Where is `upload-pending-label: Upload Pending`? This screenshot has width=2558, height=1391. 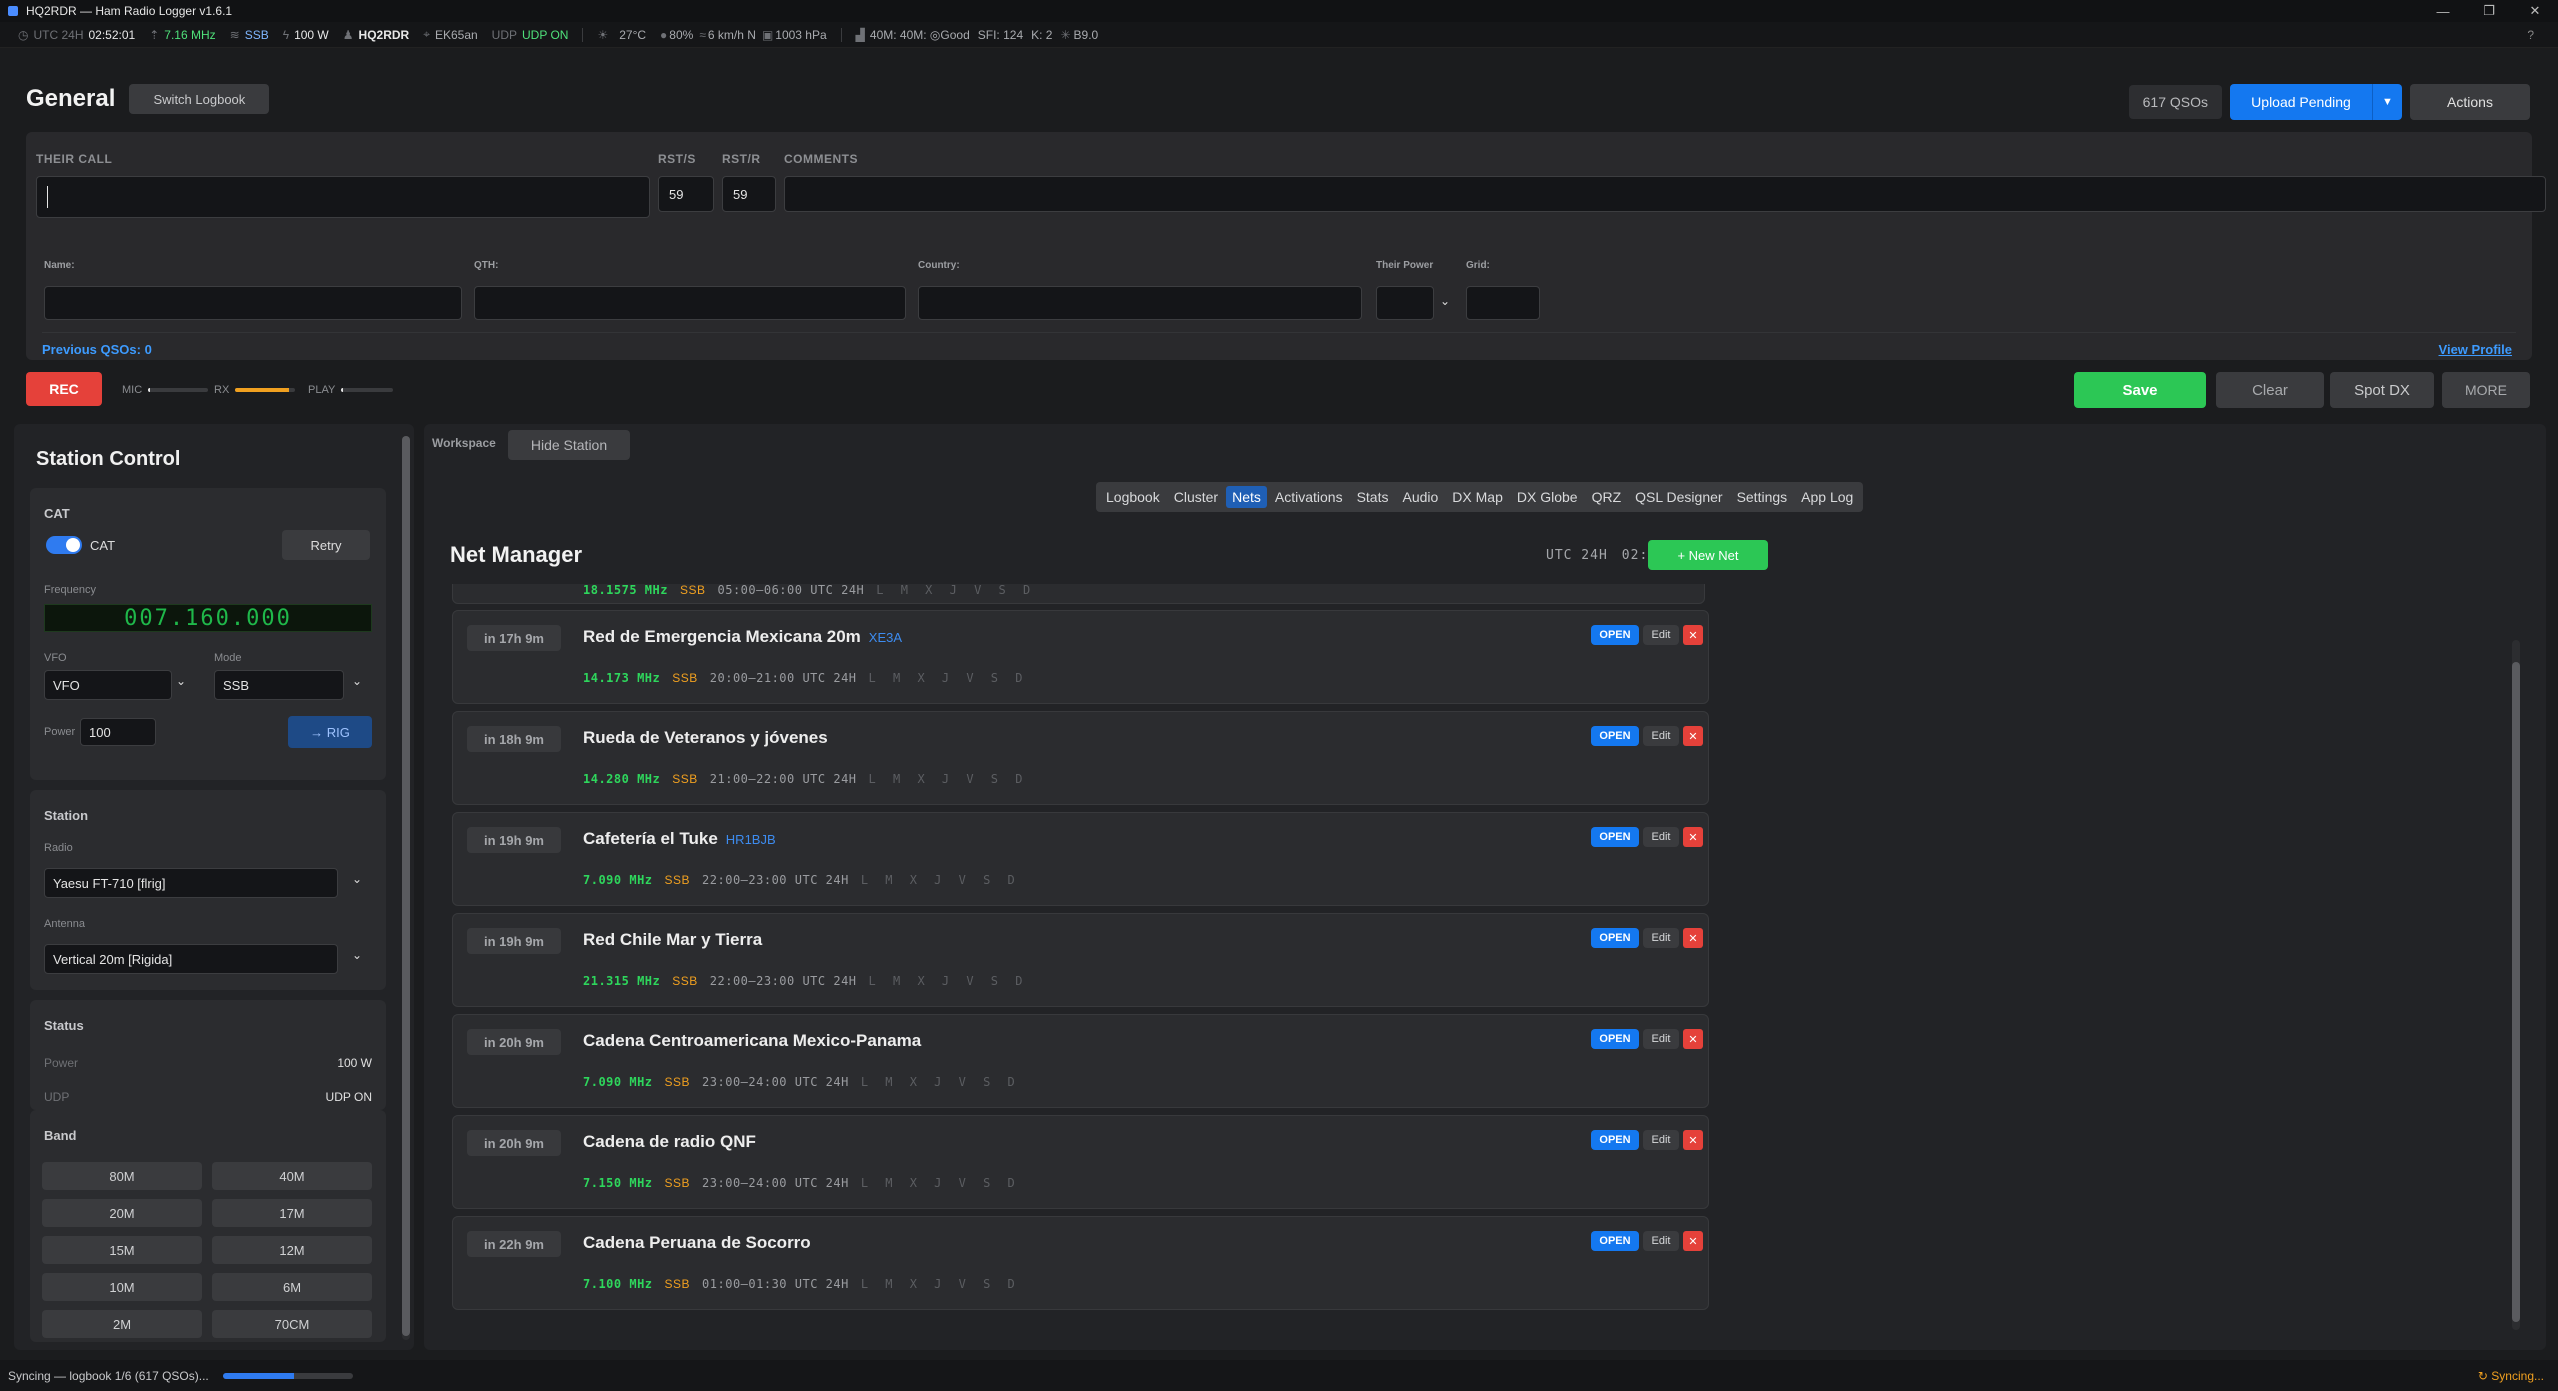 upload-pending-label: Upload Pending is located at coordinates (2301, 102).